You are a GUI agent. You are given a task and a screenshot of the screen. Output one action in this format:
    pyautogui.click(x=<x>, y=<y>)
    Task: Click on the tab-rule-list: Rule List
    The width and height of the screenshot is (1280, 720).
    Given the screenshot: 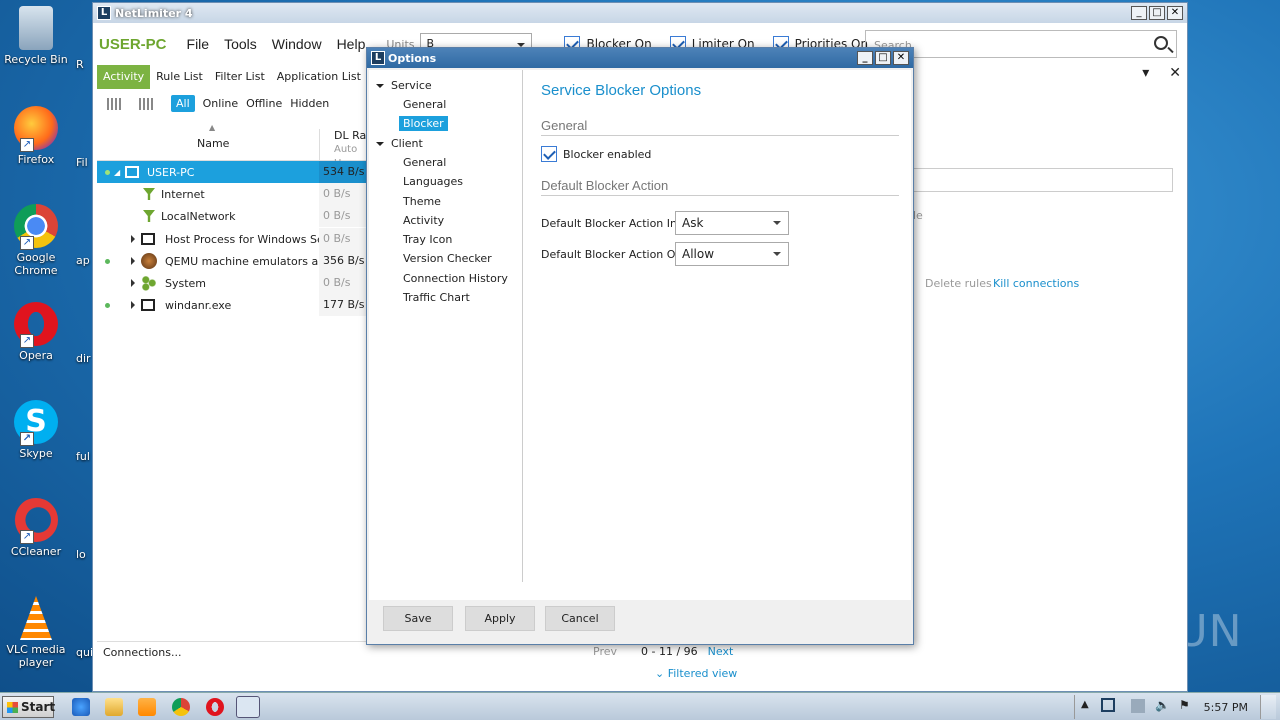 What is the action you would take?
    pyautogui.click(x=179, y=77)
    